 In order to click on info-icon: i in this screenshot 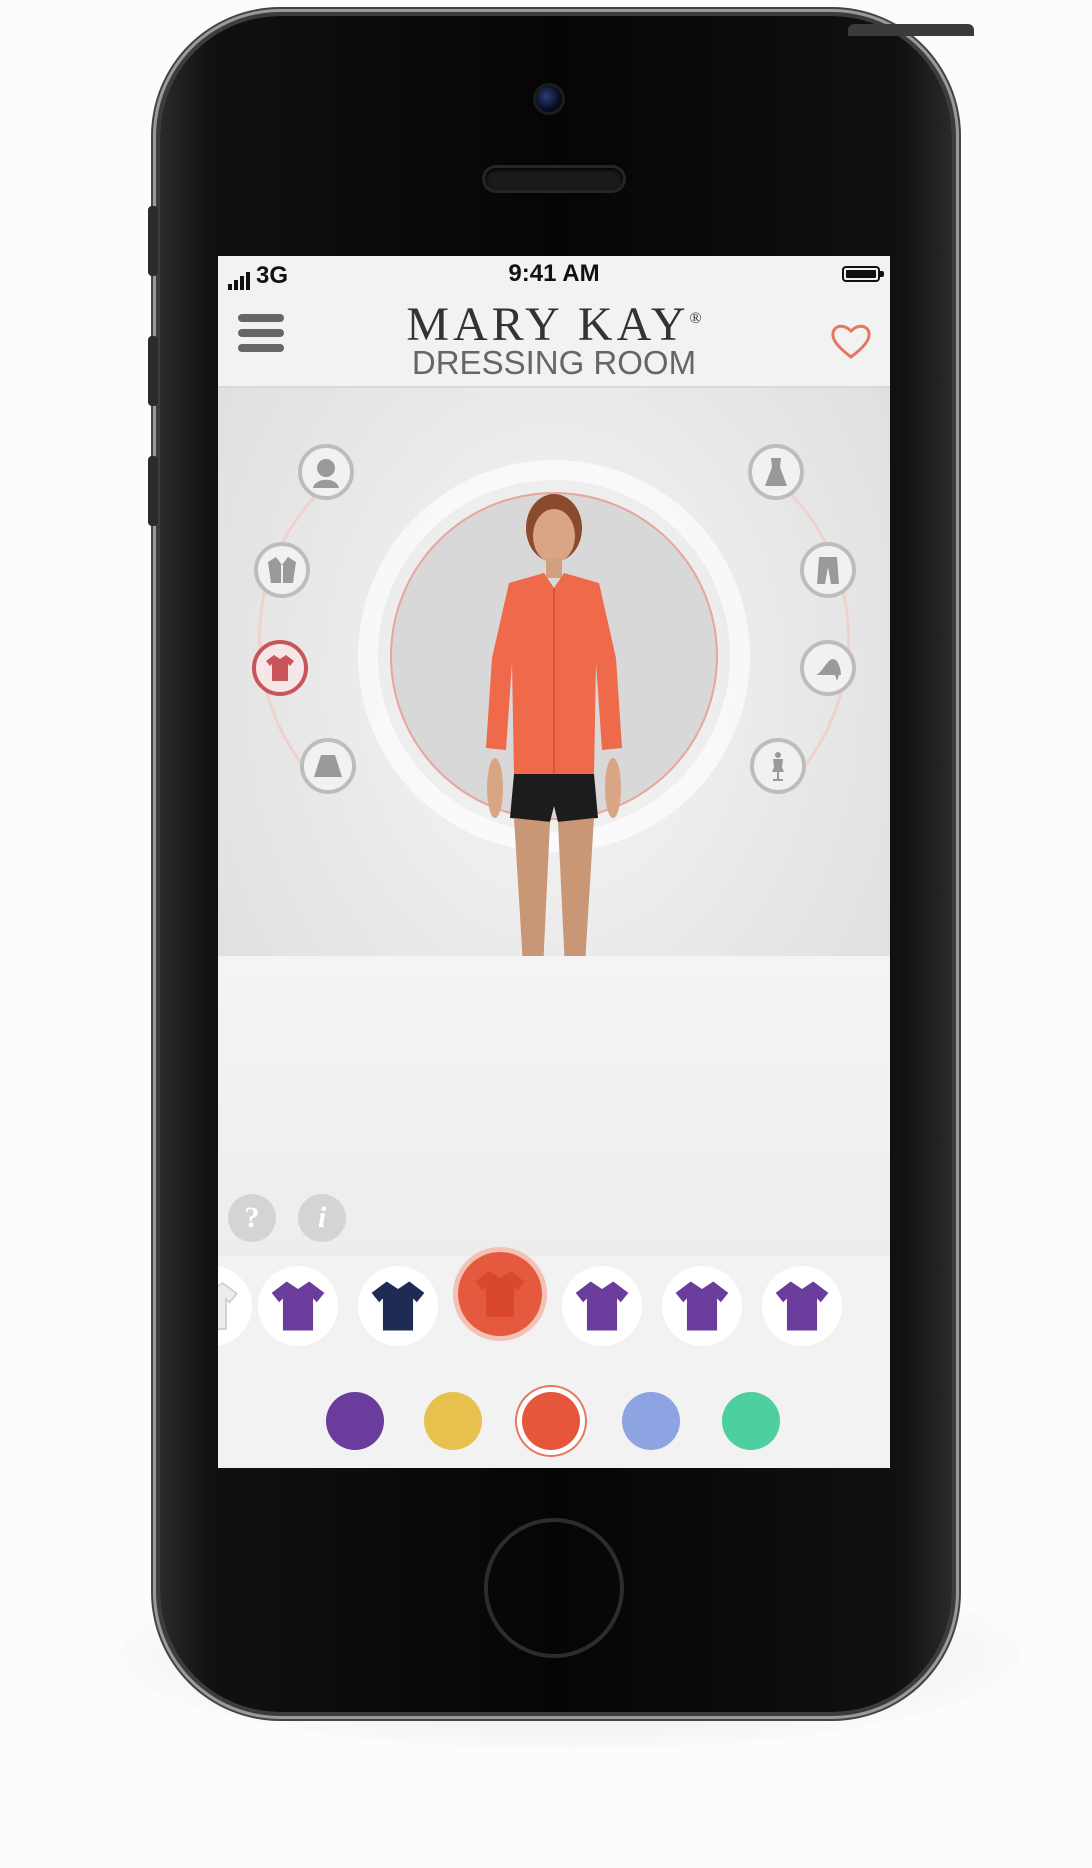, I will do `click(322, 1217)`.